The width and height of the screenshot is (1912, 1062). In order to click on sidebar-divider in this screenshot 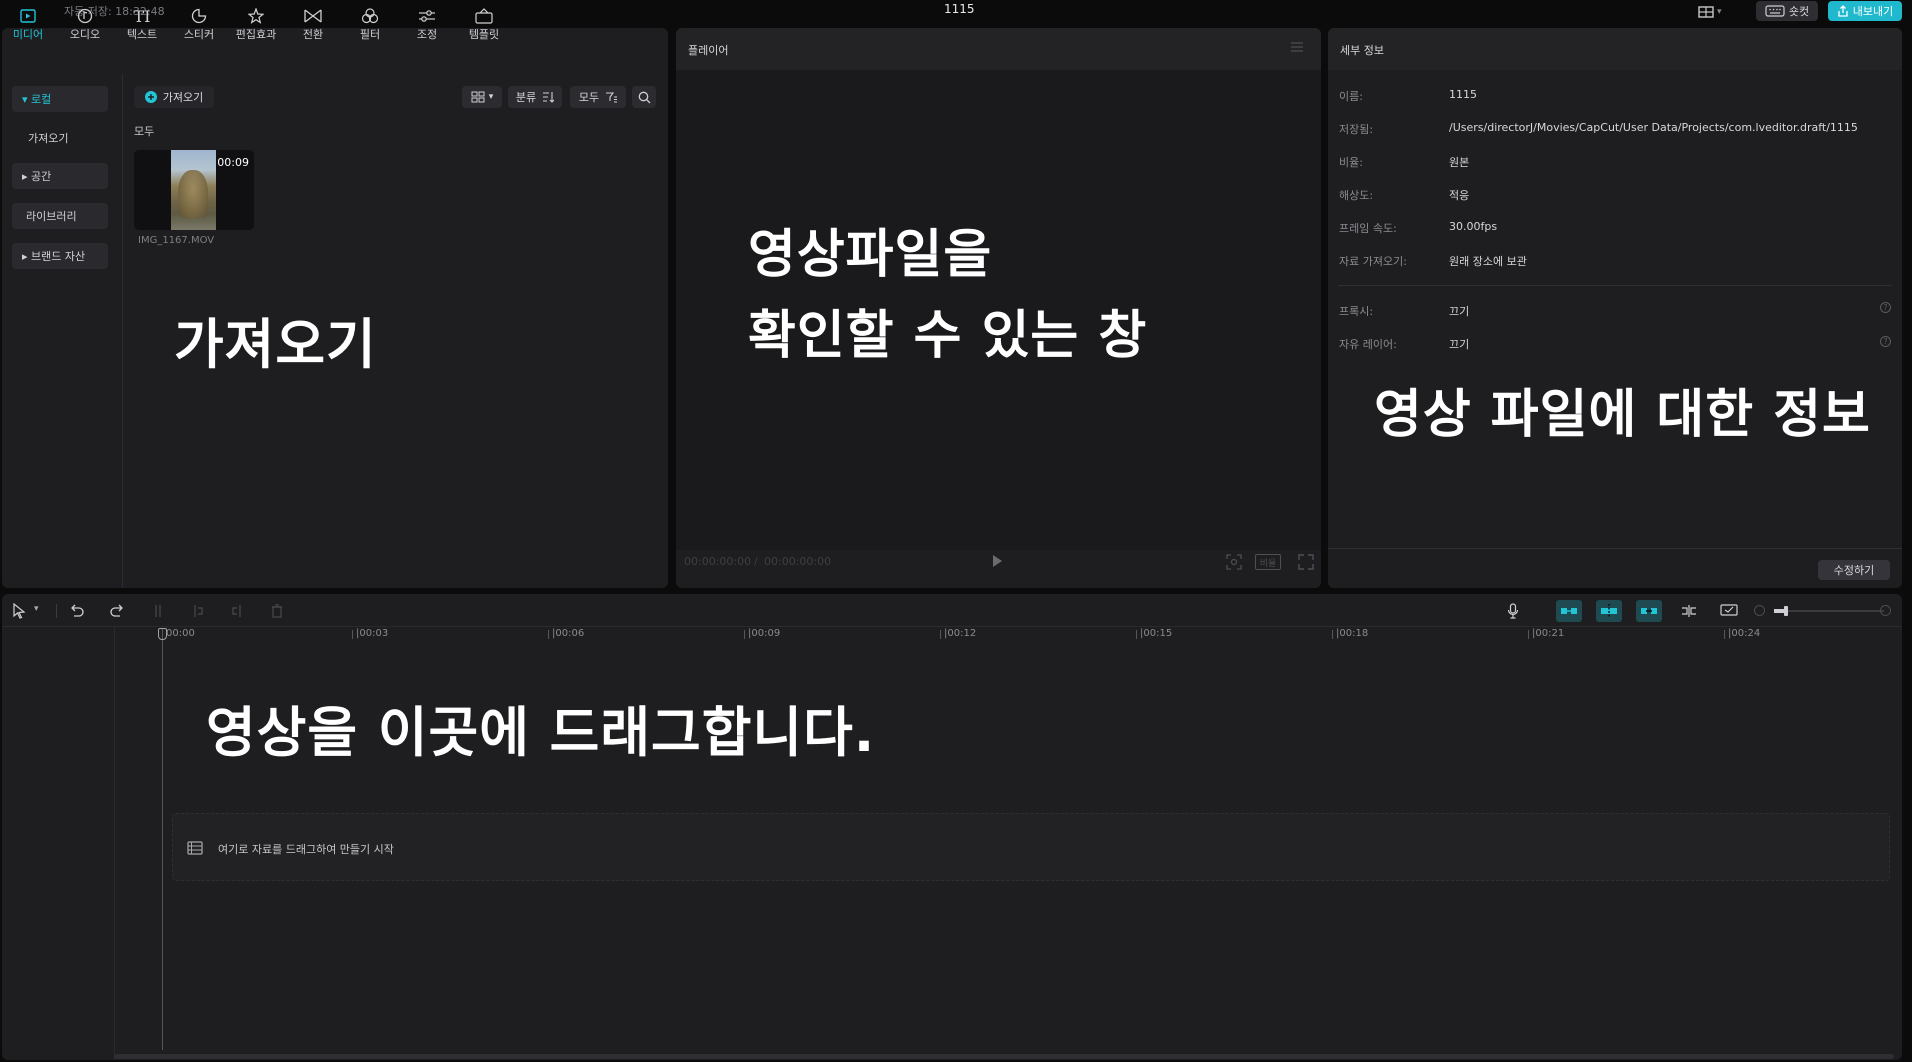, I will do `click(122, 331)`.